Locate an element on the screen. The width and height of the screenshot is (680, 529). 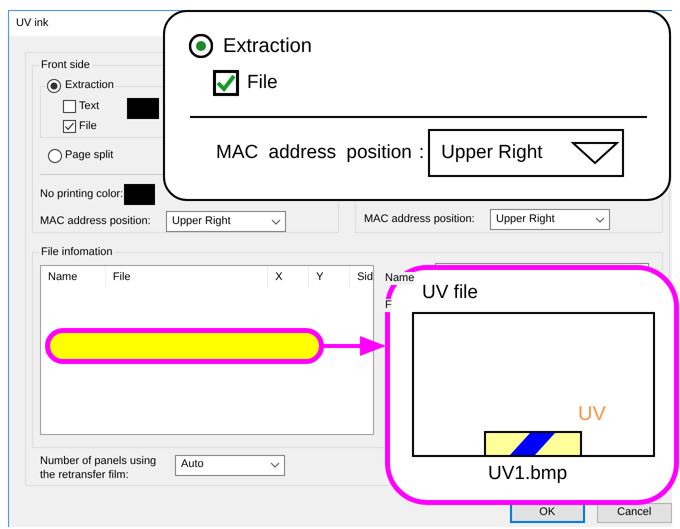
colon-text: : is located at coordinates (421, 153).